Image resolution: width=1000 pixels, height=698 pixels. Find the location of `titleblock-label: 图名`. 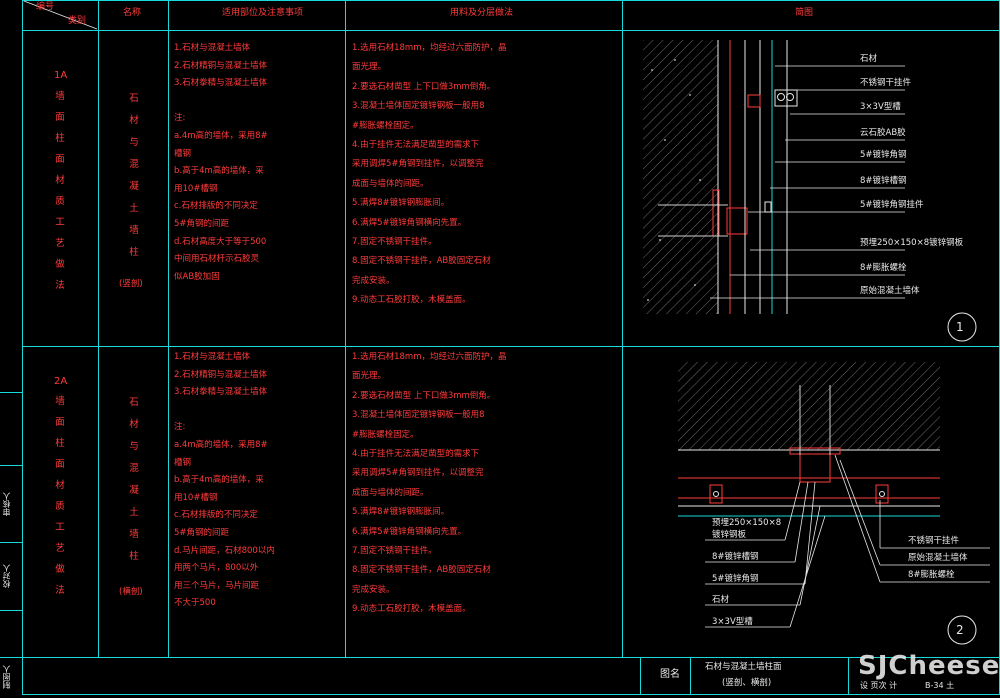

titleblock-label: 图名 is located at coordinates (670, 674).